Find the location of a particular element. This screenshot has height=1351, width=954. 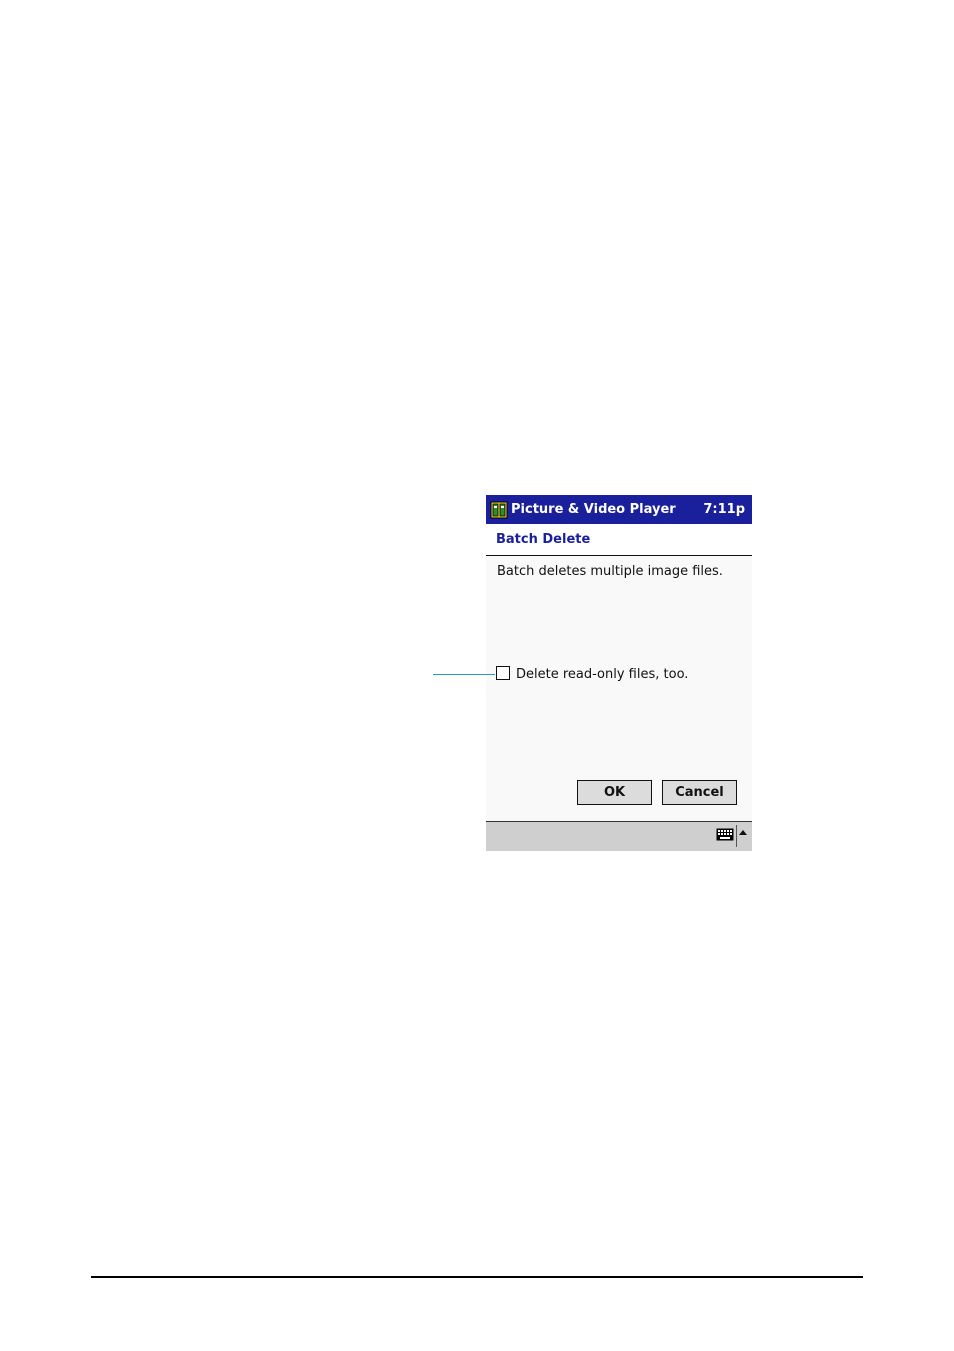

ok-button: OK is located at coordinates (614, 792).